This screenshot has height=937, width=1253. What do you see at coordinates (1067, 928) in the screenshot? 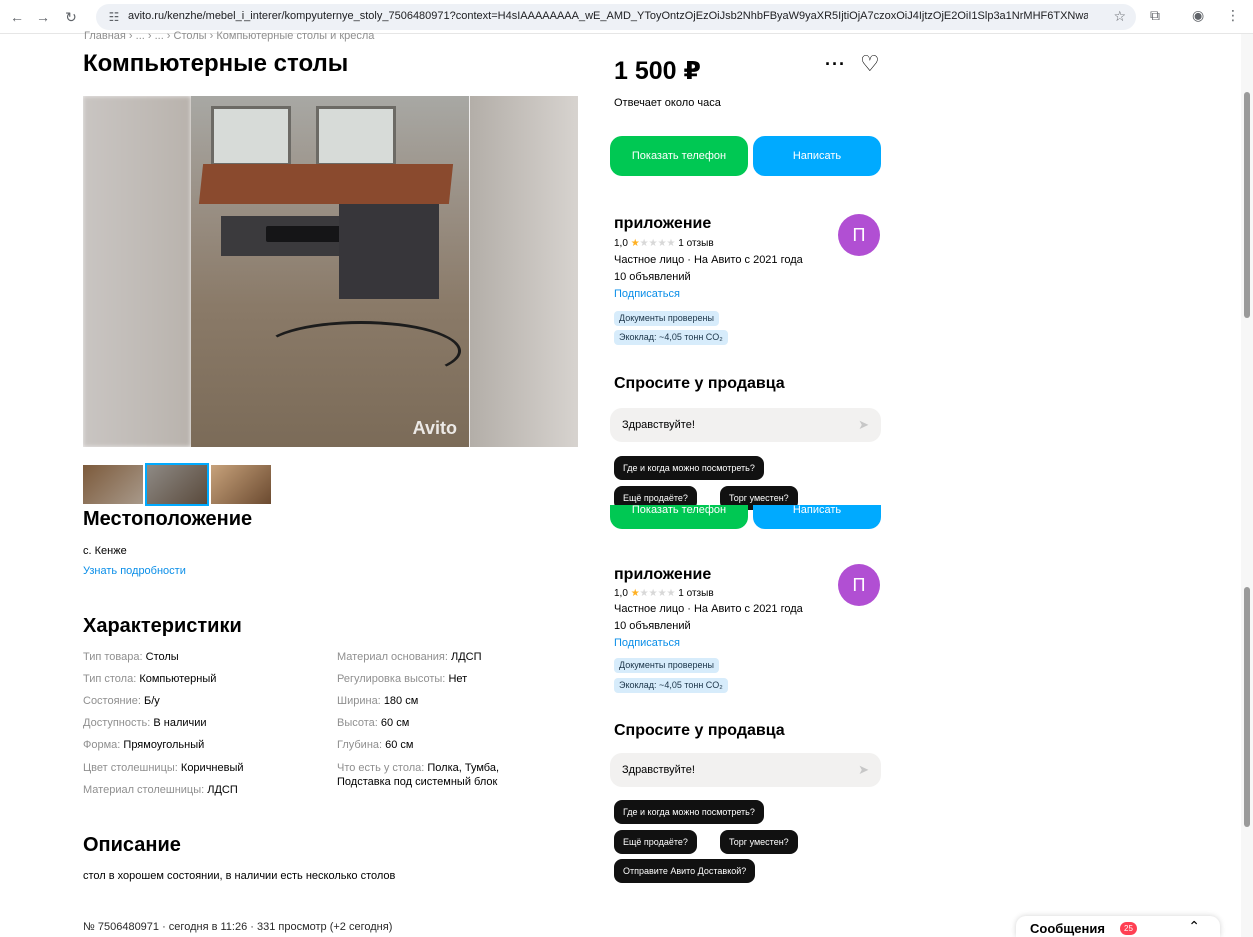
I see `messages-label: Сообщения` at bounding box center [1067, 928].